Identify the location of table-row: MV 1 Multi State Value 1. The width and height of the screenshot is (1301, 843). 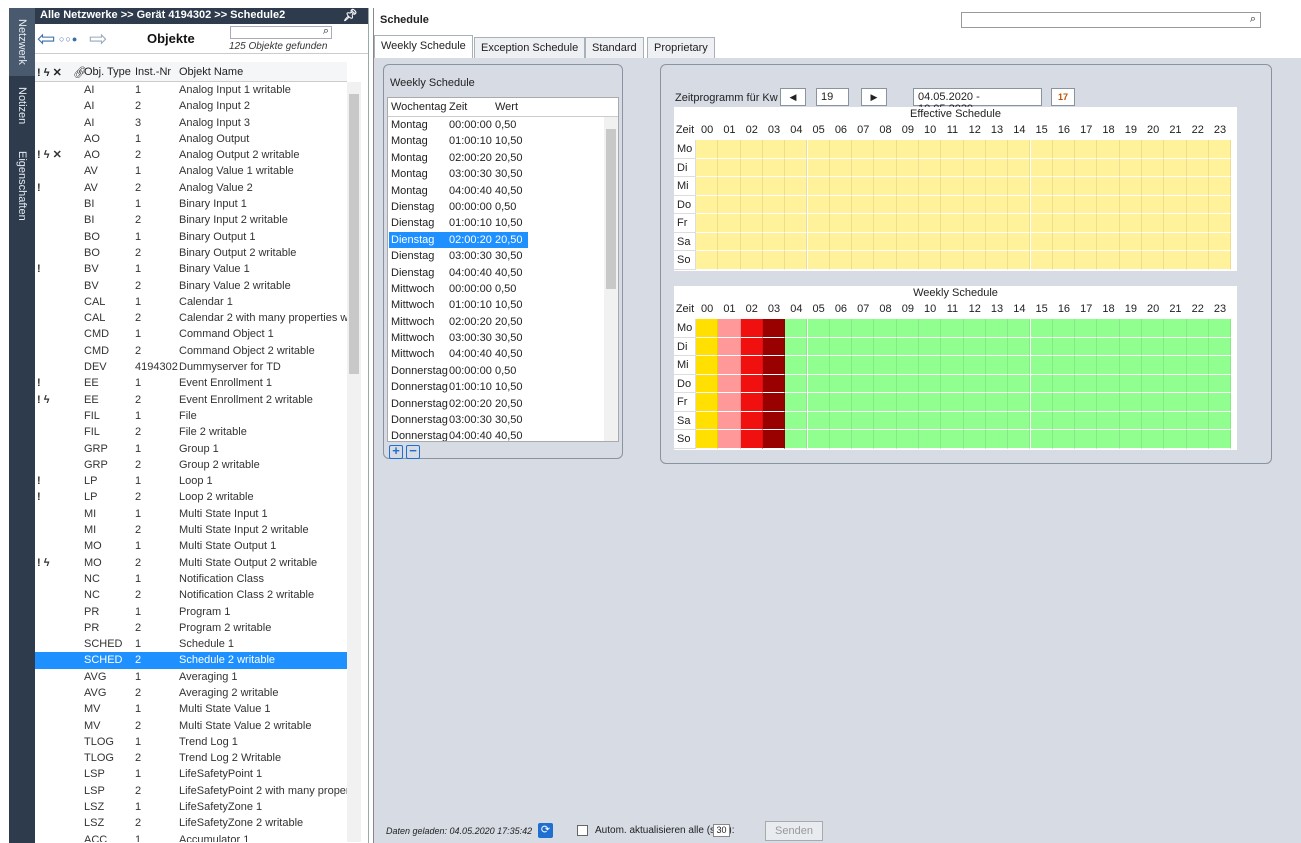
(191, 709).